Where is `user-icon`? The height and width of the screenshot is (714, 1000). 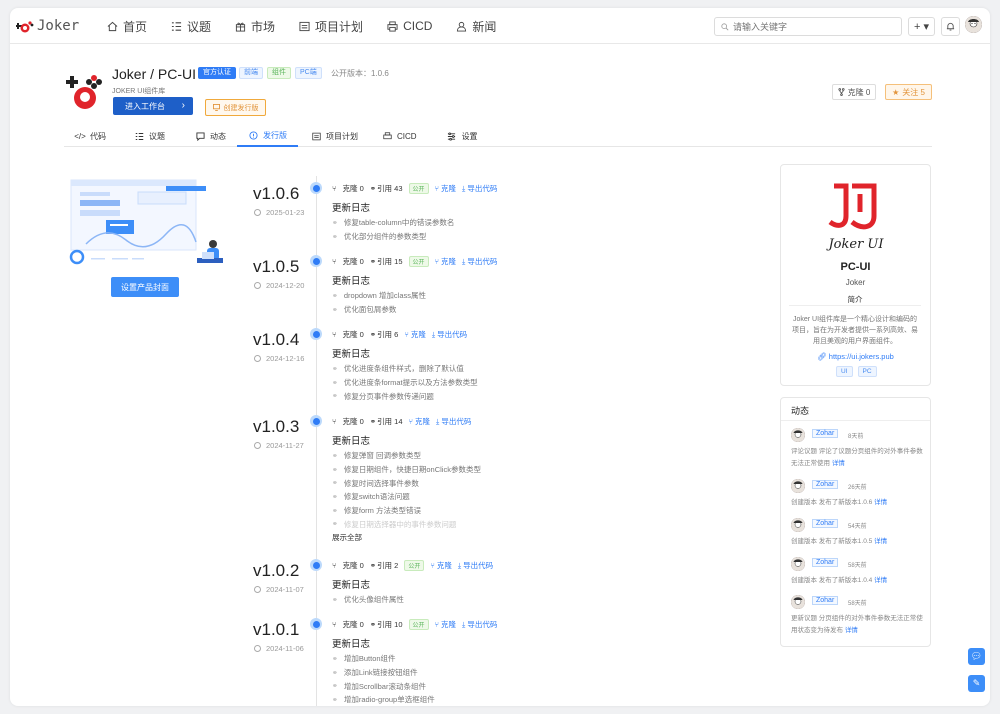 user-icon is located at coordinates (461, 26).